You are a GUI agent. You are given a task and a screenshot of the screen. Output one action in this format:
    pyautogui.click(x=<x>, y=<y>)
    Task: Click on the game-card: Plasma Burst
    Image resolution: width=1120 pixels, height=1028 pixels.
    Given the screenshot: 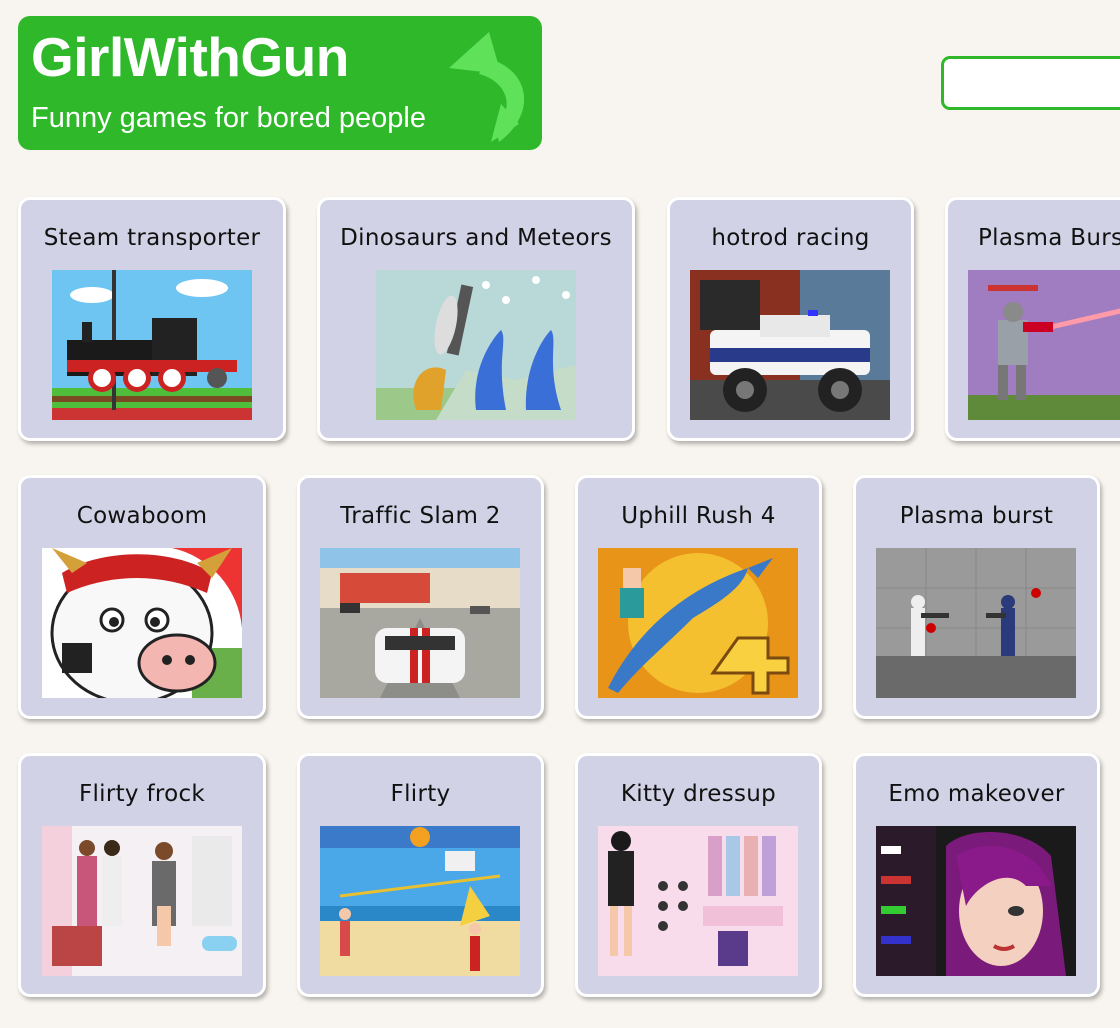 What is the action you would take?
    pyautogui.click(x=1032, y=319)
    